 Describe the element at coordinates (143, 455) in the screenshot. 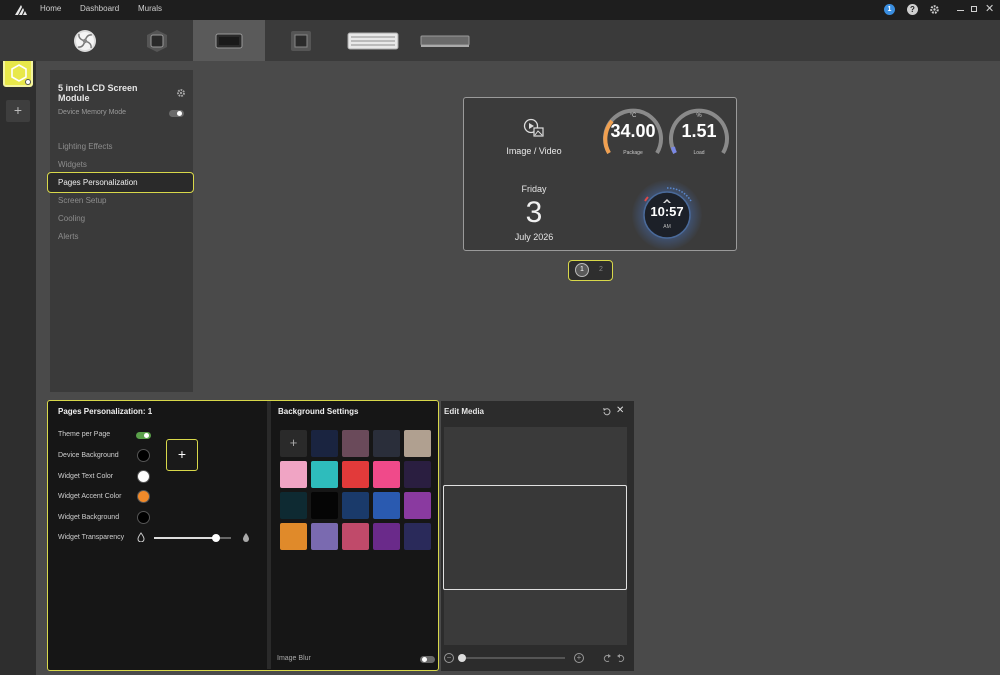

I see `device-background-color` at that location.